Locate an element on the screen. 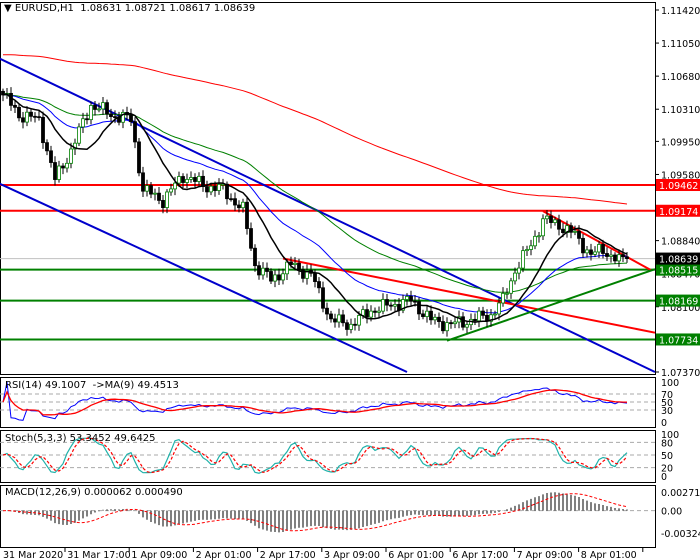 The image size is (700, 560). time-label: 31 Mar 17:00 is located at coordinates (98, 555).